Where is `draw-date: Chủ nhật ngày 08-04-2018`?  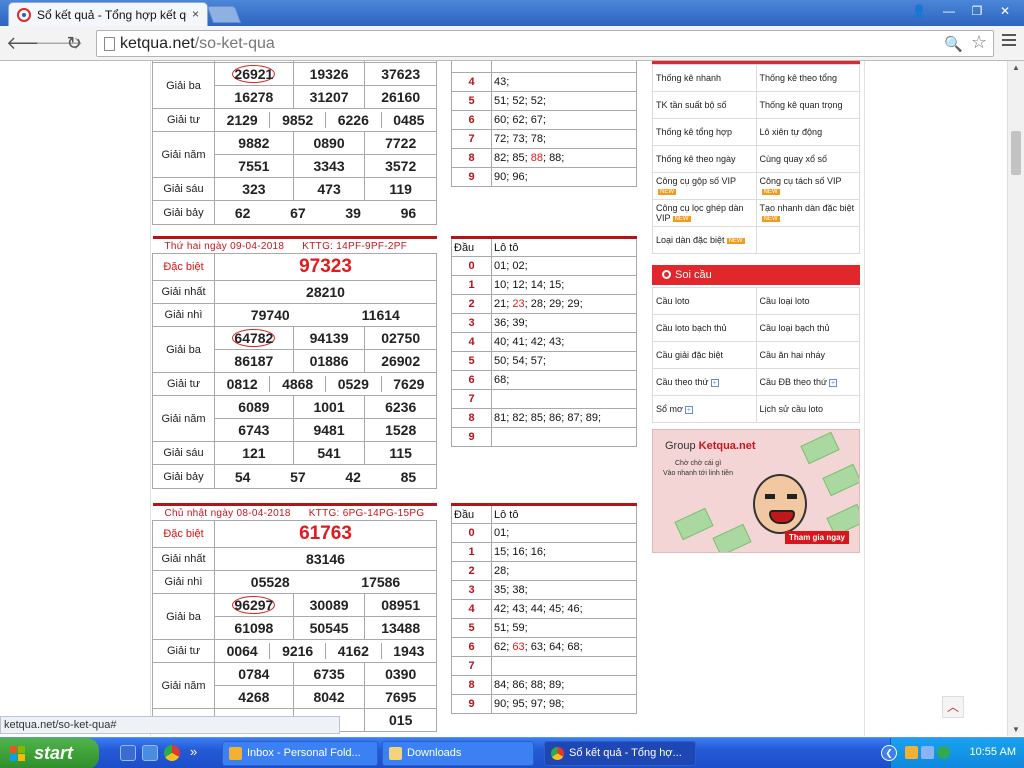
draw-date: Chủ nhật ngày 08-04-2018 is located at coordinates (227, 513).